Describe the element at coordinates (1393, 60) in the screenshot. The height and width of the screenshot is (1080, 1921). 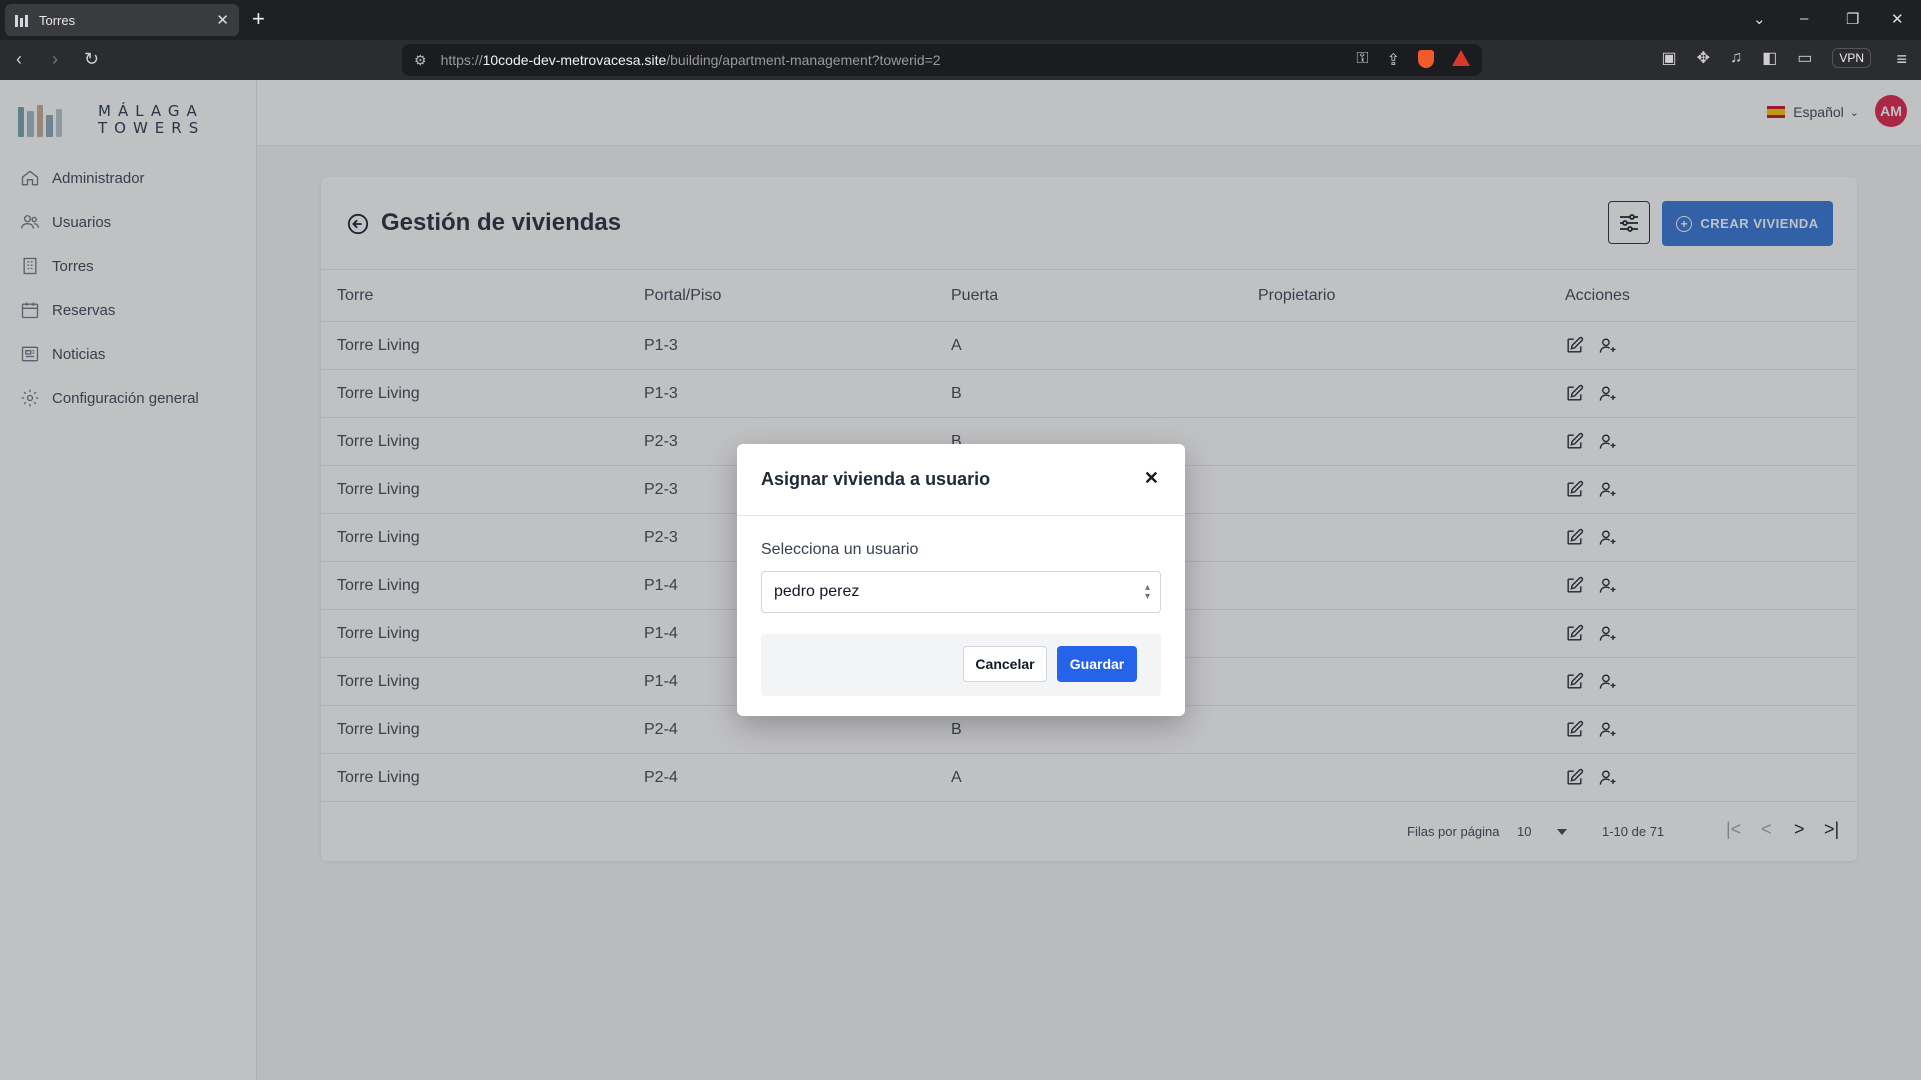
I see `share-icon: ⇪` at that location.